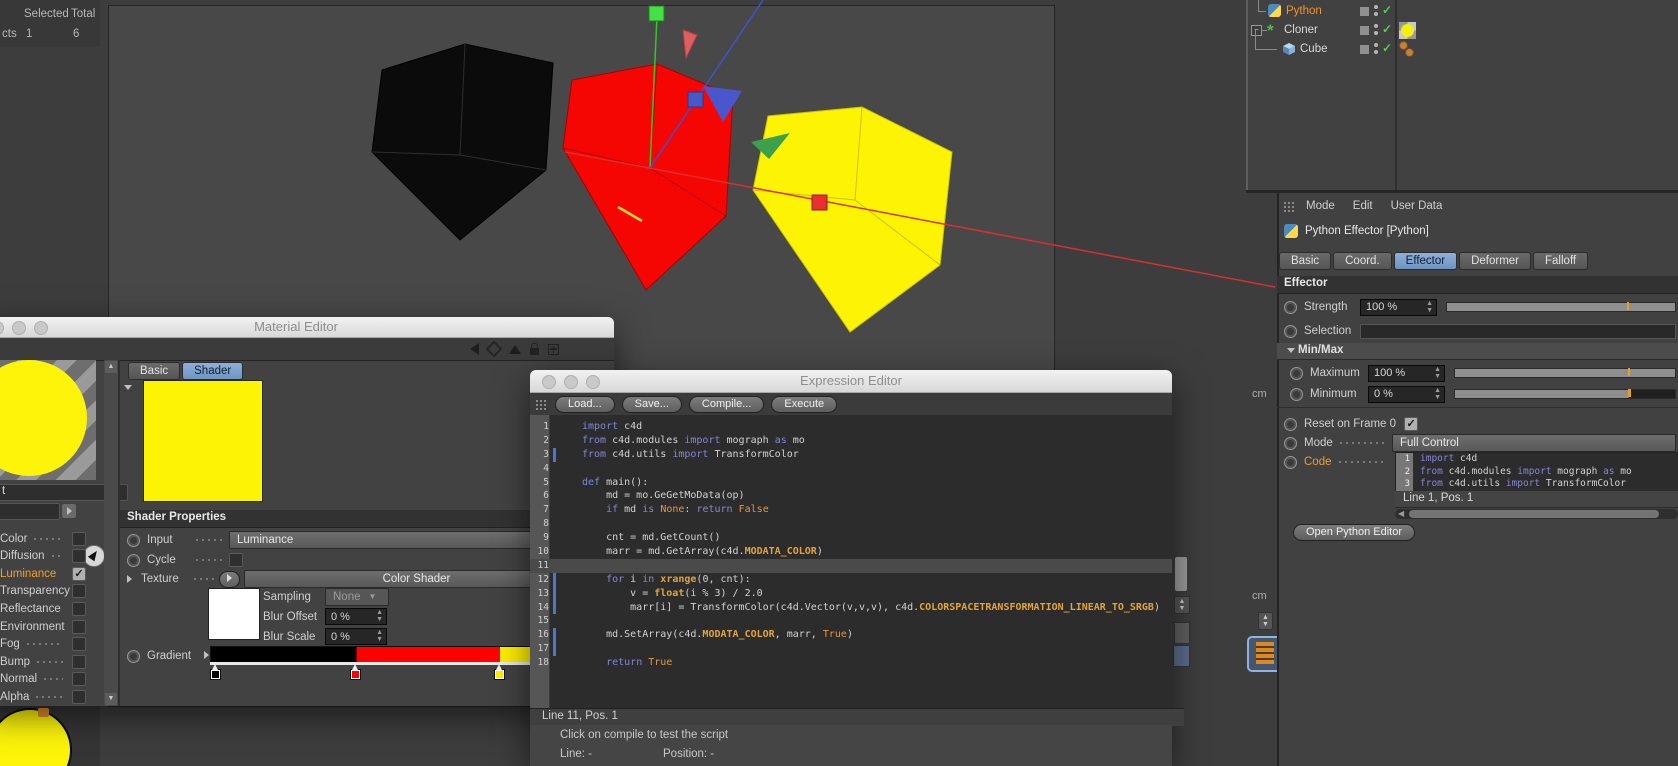 This screenshot has width=1678, height=766. What do you see at coordinates (1305, 261) in the screenshot?
I see `tab-basic: Basic` at bounding box center [1305, 261].